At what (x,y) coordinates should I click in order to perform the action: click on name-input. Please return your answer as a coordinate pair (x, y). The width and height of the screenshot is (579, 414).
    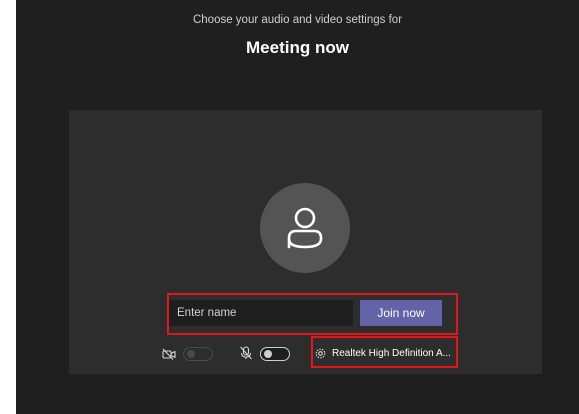
    Looking at the image, I should click on (261, 313).